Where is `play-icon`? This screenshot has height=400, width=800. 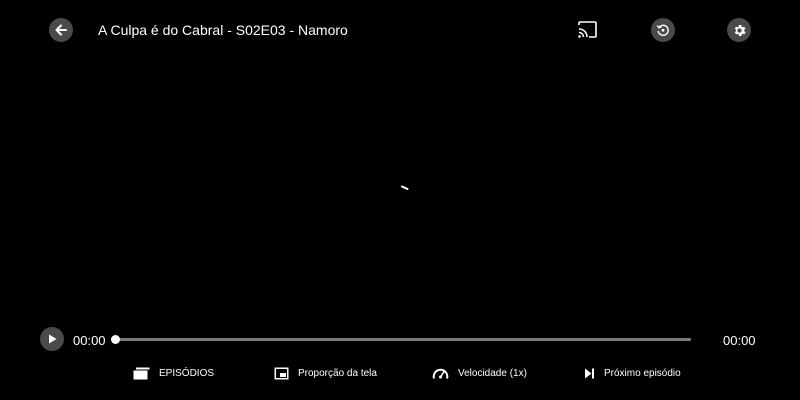
play-icon is located at coordinates (53, 339).